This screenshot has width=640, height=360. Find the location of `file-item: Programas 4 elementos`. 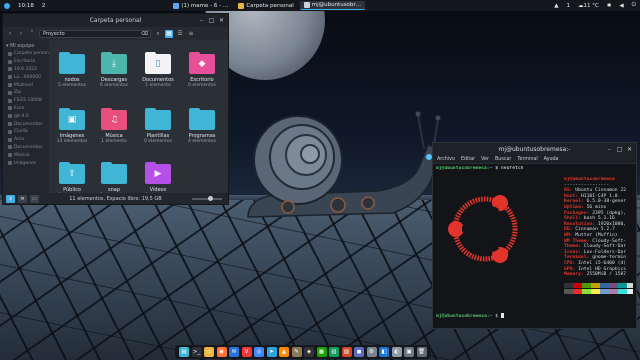

file-item: Programas 4 elementos is located at coordinates (202, 126).